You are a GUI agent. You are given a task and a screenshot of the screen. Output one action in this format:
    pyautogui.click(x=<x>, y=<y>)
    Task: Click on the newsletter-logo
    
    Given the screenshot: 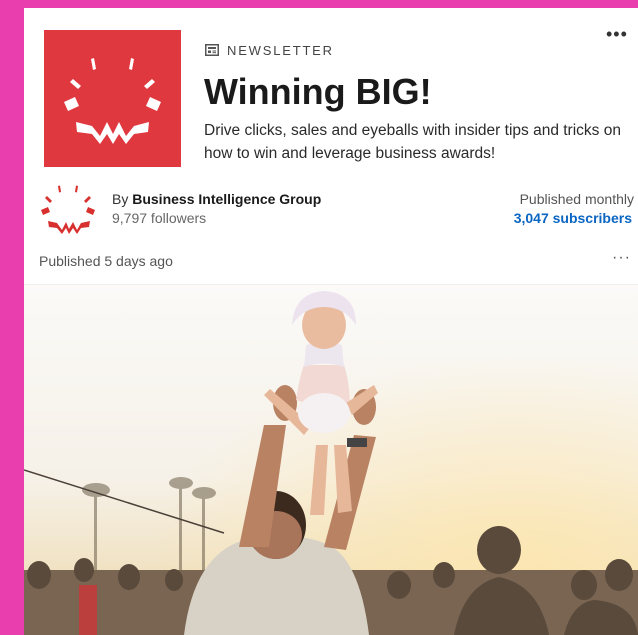 What is the action you would take?
    pyautogui.click(x=112, y=98)
    